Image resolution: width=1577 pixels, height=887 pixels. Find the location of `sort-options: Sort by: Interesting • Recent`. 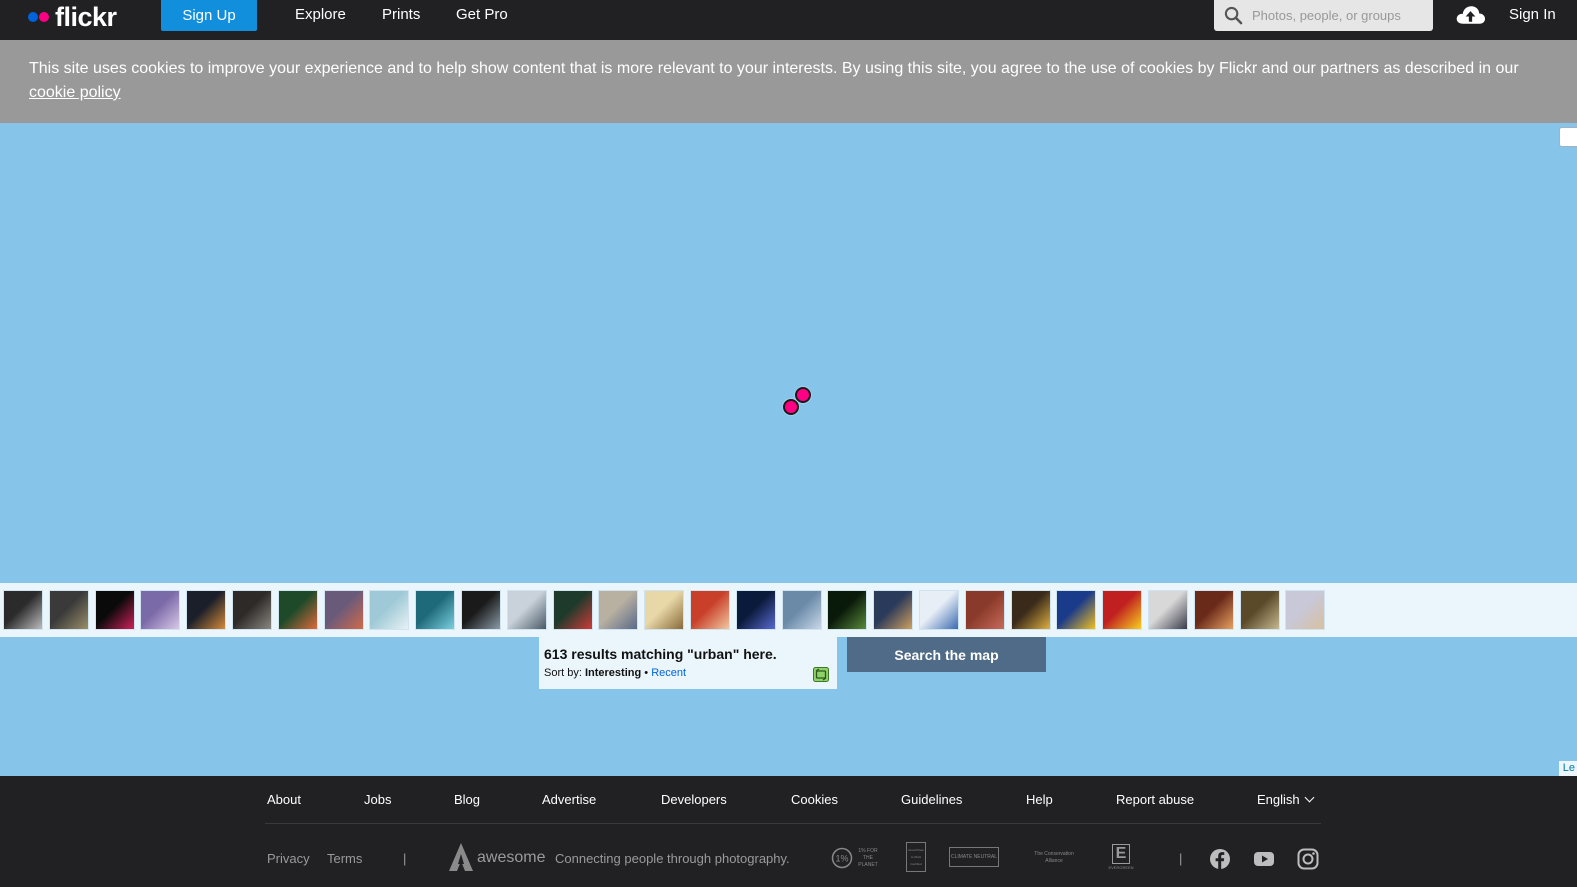

sort-options: Sort by: Interesting • Recent is located at coordinates (690, 673).